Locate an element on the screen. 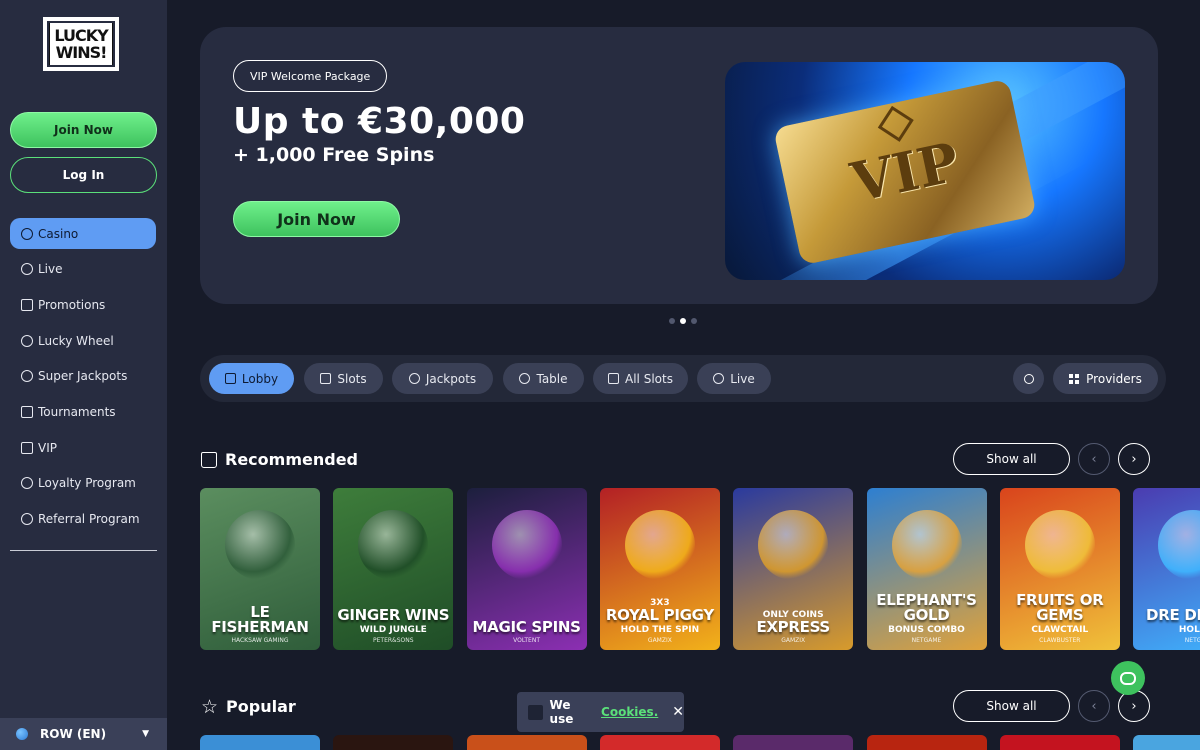  tab-slots: Slots is located at coordinates (343, 378).